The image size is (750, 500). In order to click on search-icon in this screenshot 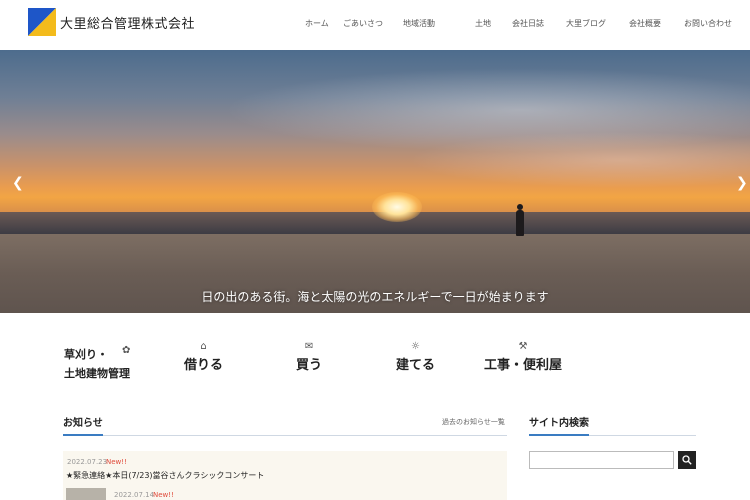, I will do `click(687, 460)`.